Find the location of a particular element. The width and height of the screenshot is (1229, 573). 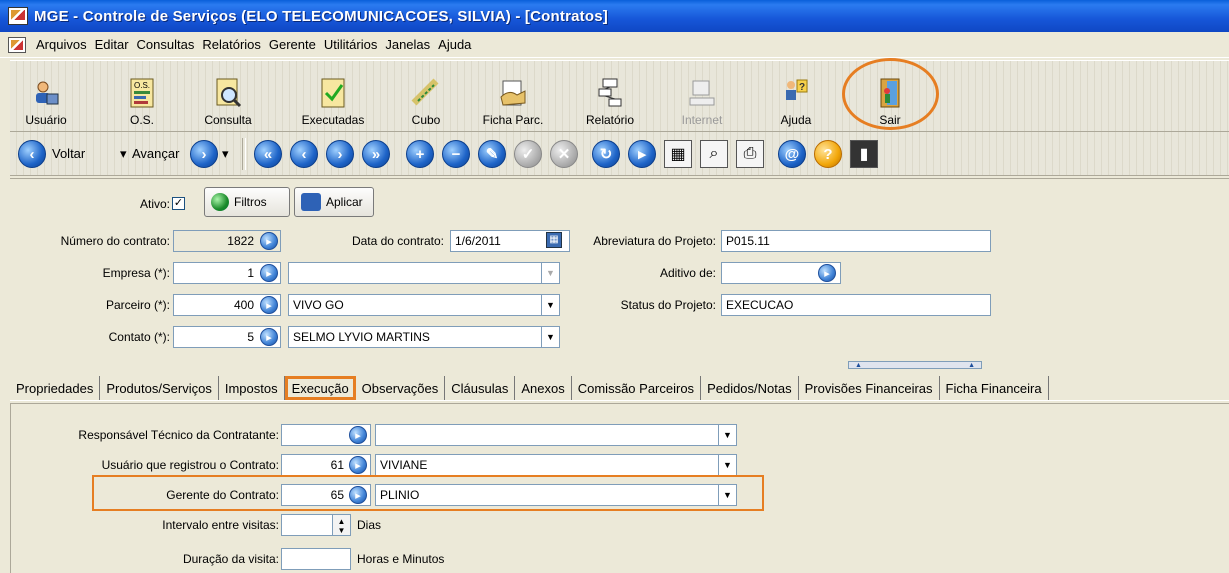

app-icon is located at coordinates (18, 16).